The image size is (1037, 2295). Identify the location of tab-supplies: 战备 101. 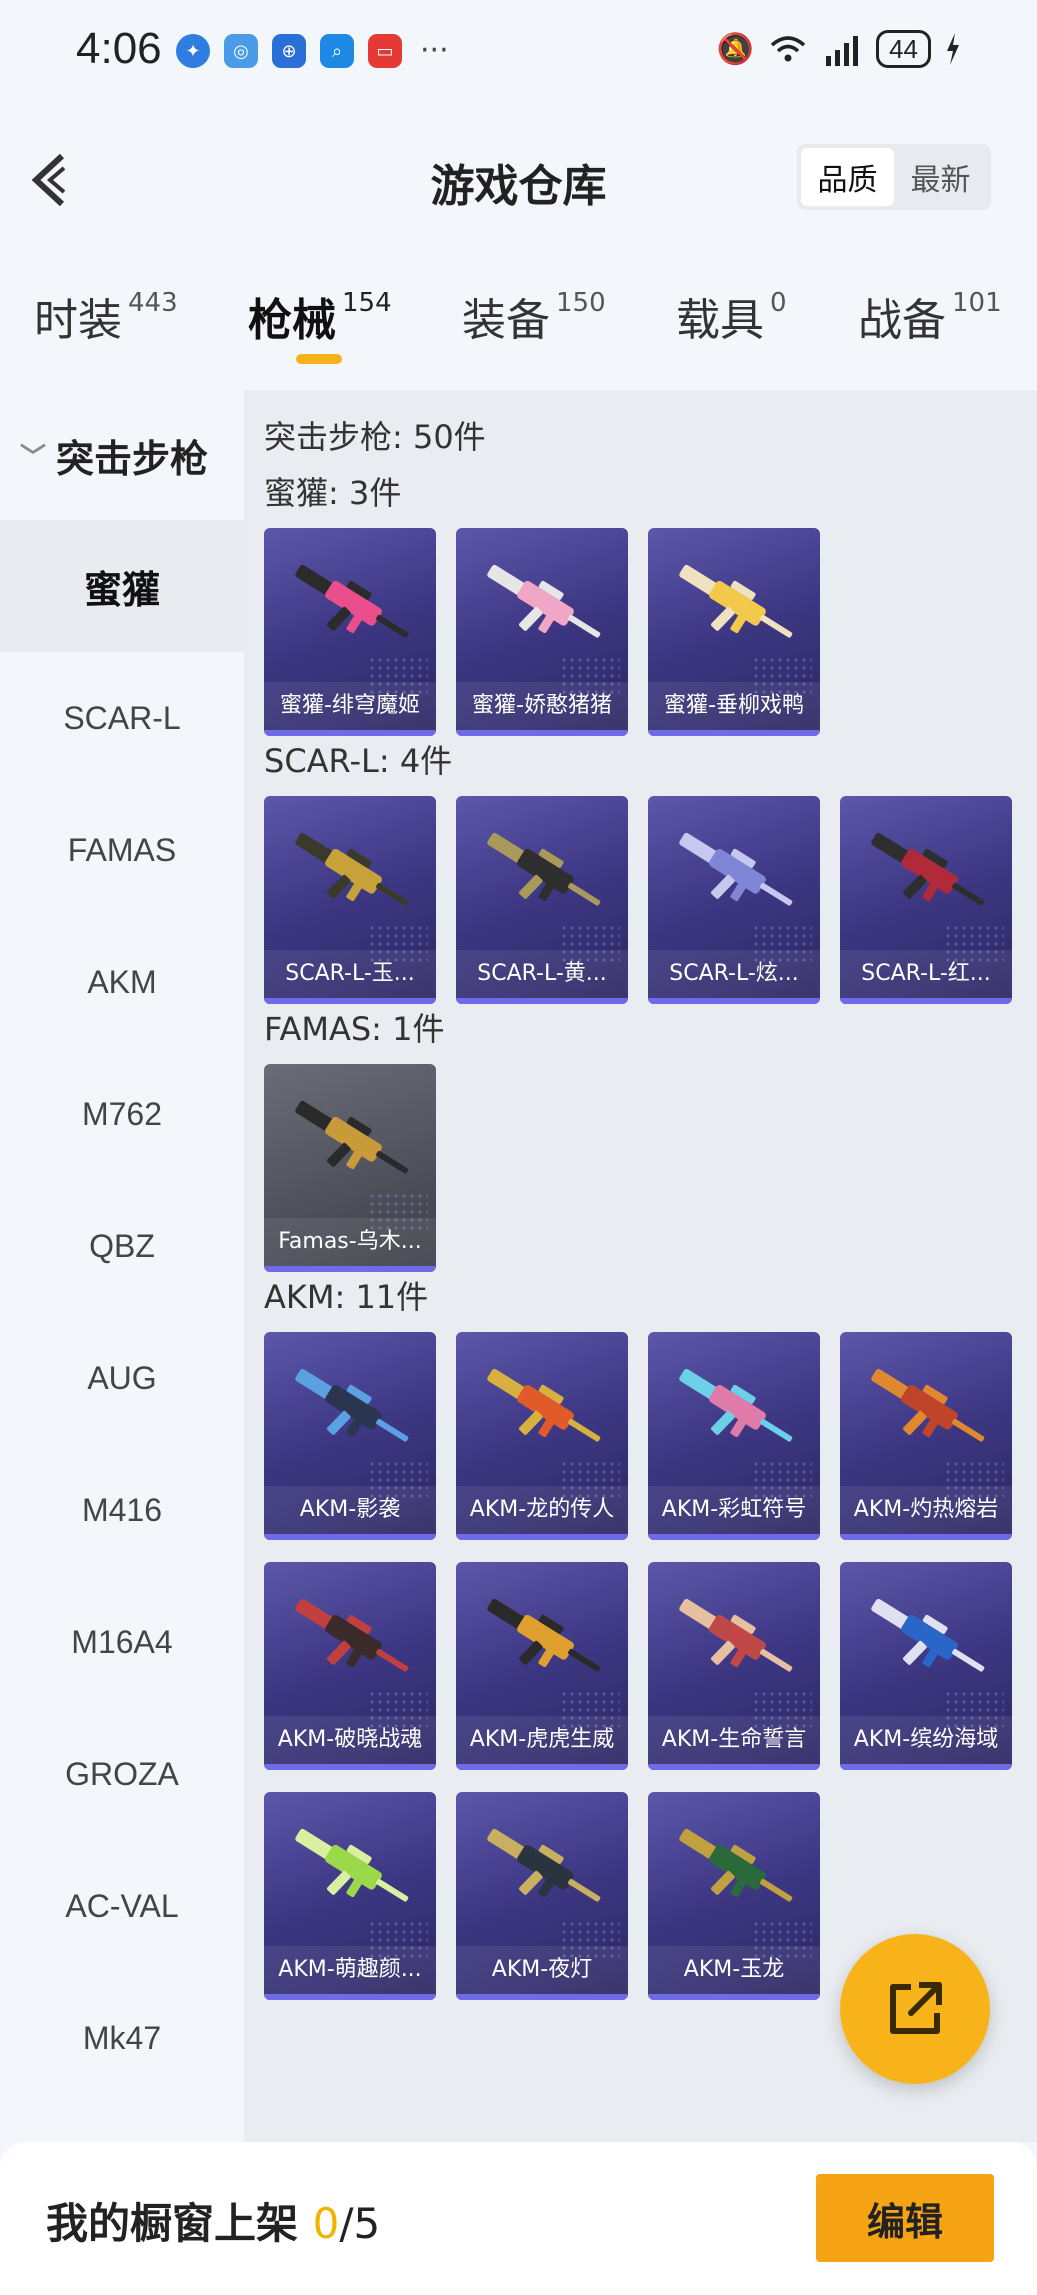
(930, 316).